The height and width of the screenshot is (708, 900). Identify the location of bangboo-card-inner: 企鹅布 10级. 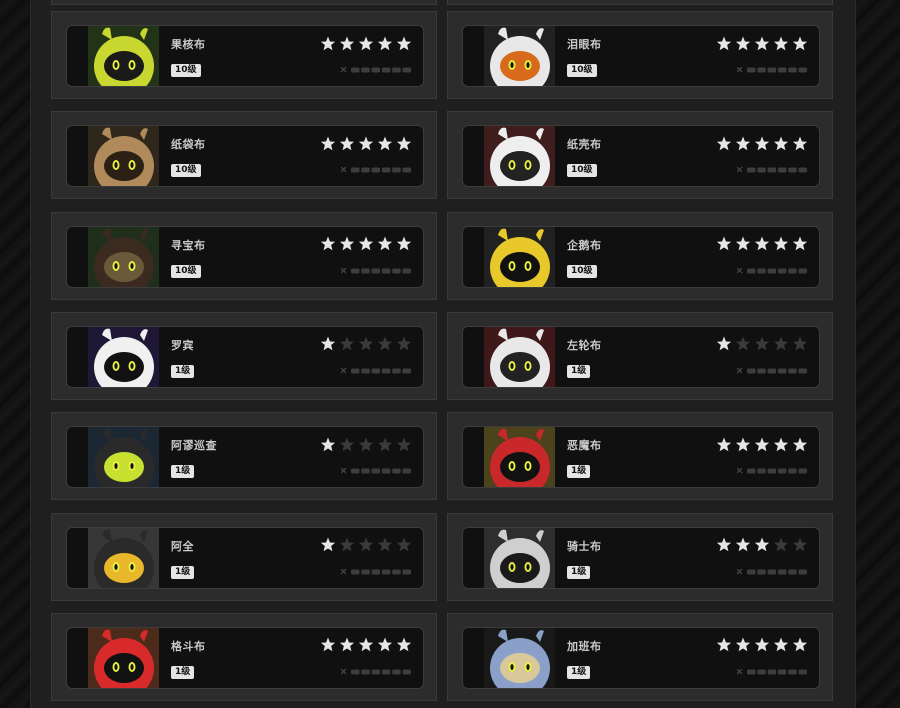
(641, 256).